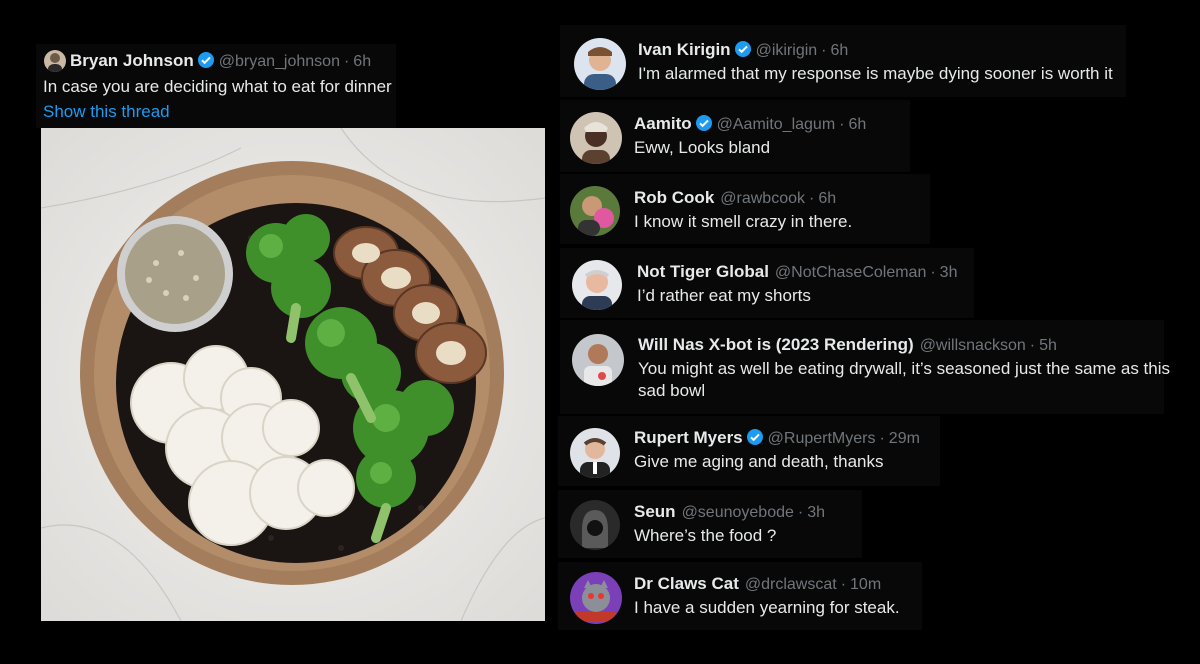 This screenshot has width=1200, height=664. What do you see at coordinates (767, 607) in the screenshot?
I see `reply-text: I have a sudden yearning for steak.` at bounding box center [767, 607].